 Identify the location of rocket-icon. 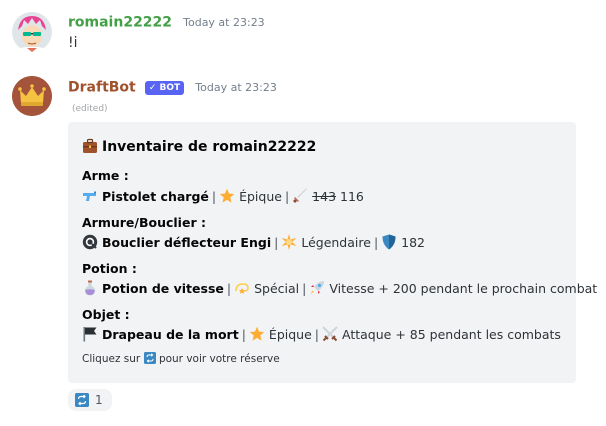
(317, 288).